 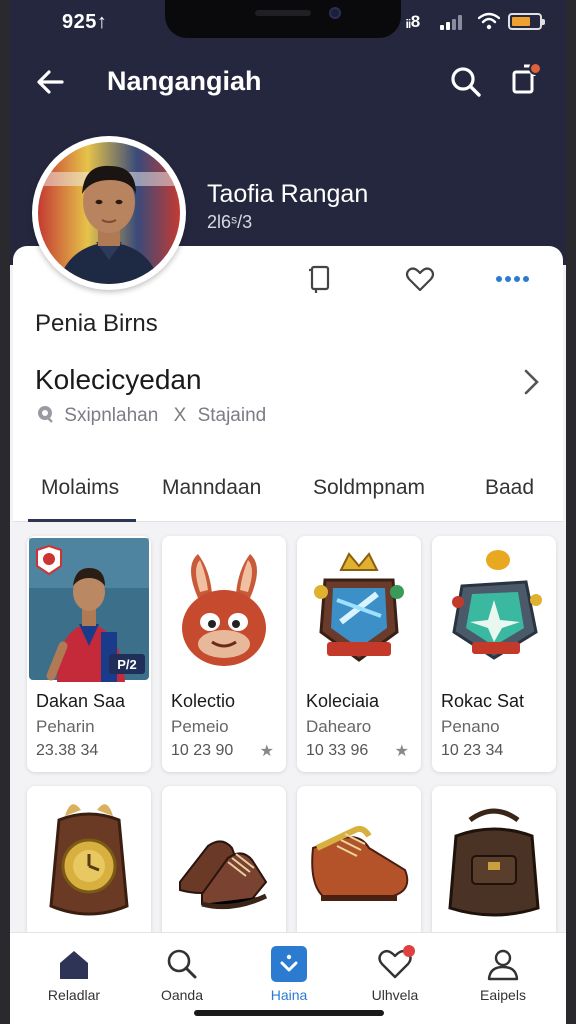 What do you see at coordinates (409, 951) in the screenshot?
I see `notification-badge` at bounding box center [409, 951].